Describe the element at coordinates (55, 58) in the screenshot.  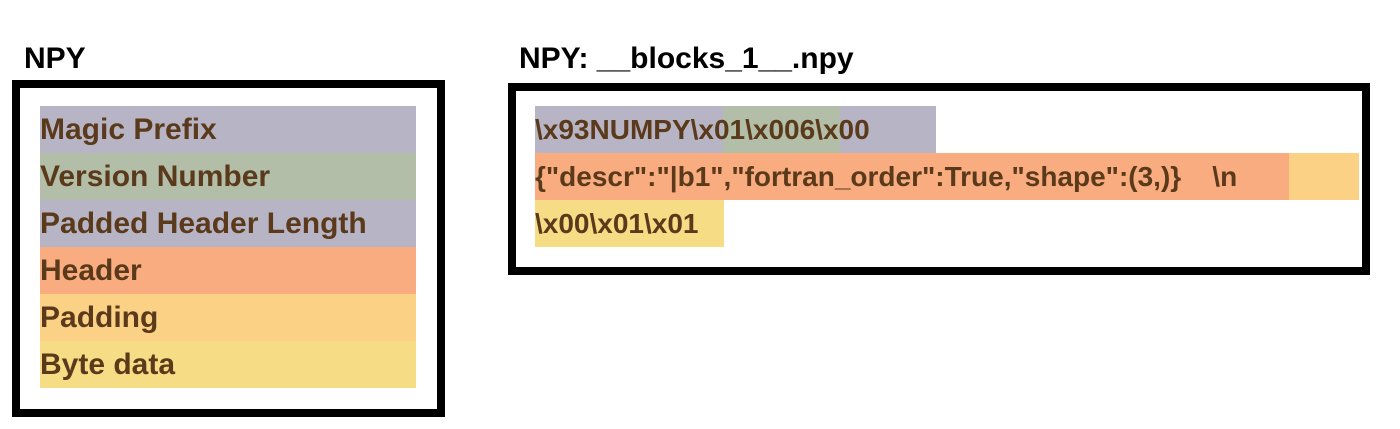
I see `npy-structure-title: NPY` at that location.